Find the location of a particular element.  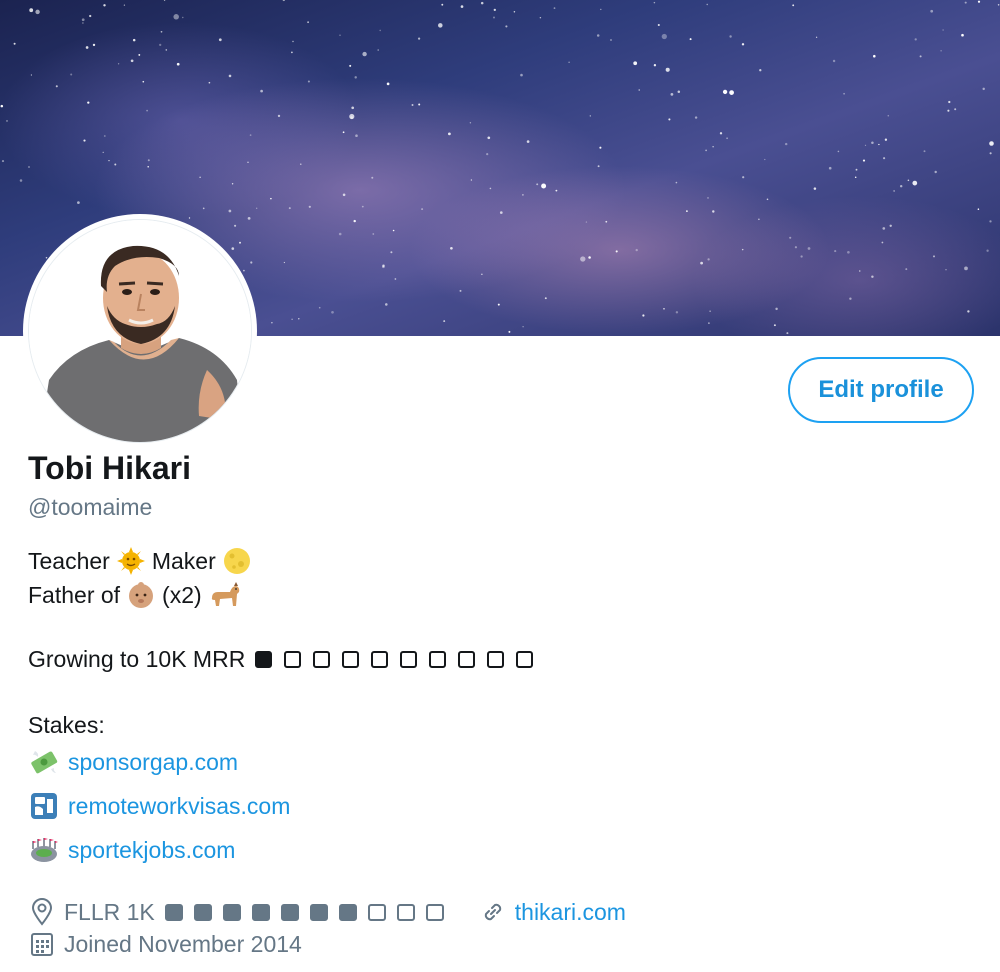

avatar-frame is located at coordinates (140, 331).